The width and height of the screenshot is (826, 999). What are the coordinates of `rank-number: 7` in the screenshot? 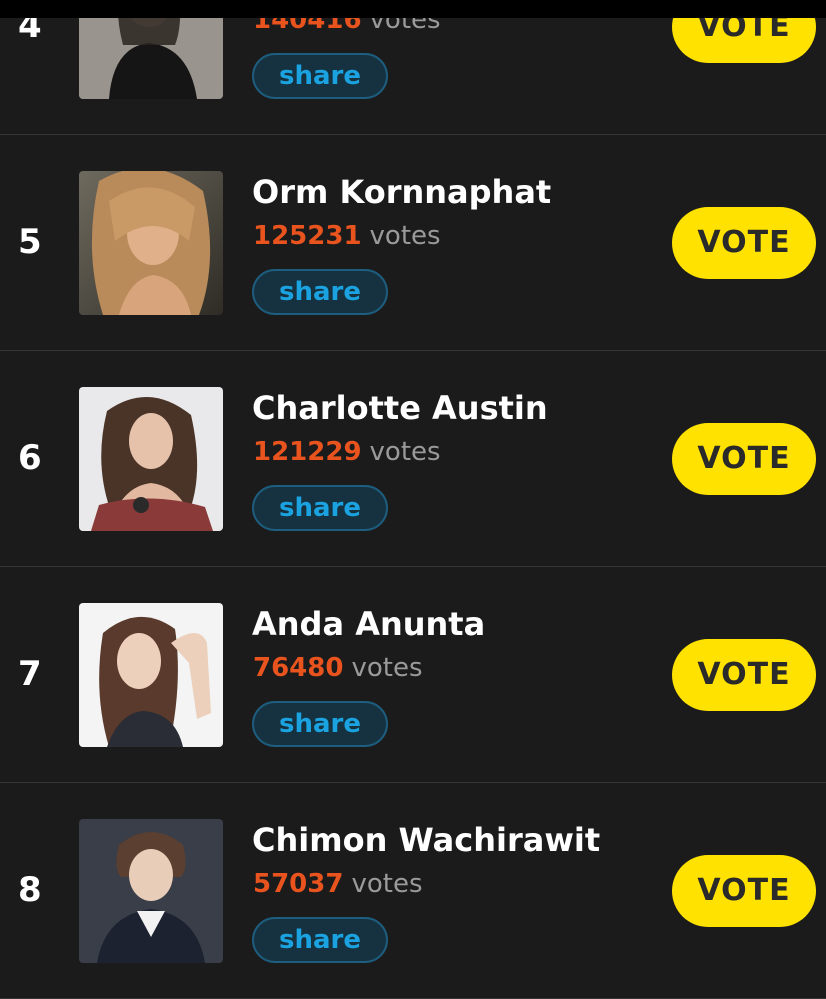 It's located at (30, 674).